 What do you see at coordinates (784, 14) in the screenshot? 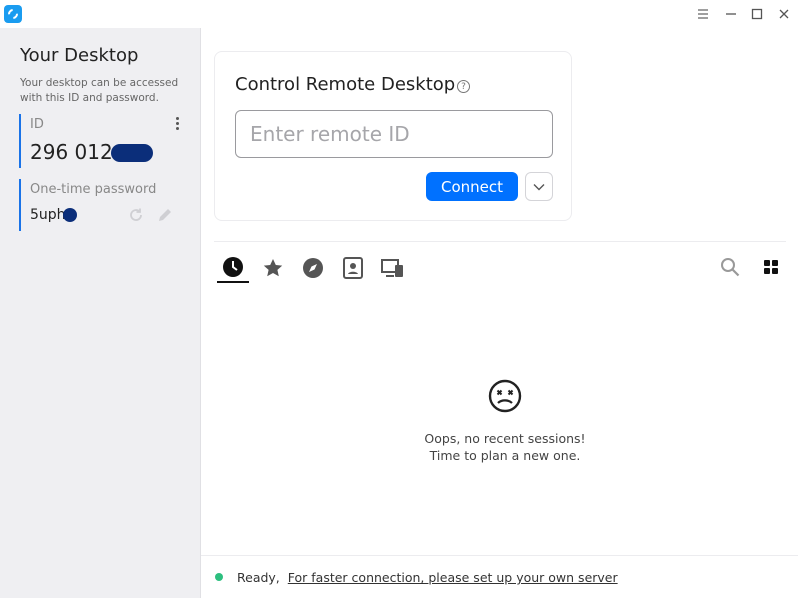
I see `close-button` at bounding box center [784, 14].